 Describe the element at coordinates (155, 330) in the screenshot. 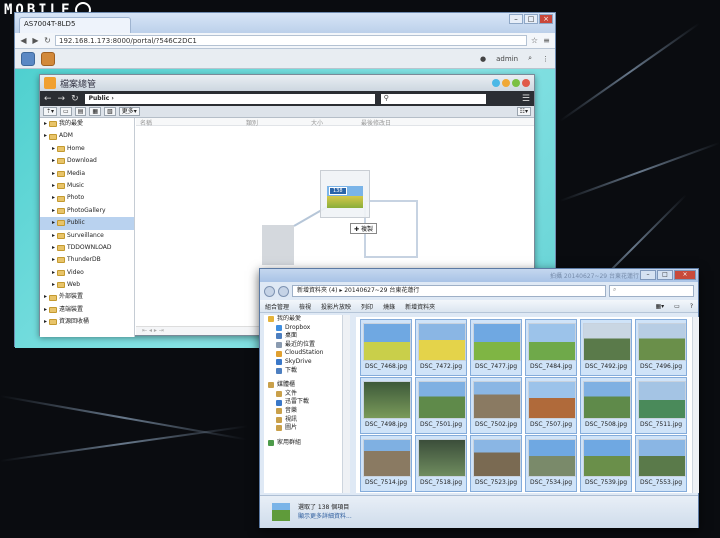

I see `pager-next-icon: ▸` at that location.